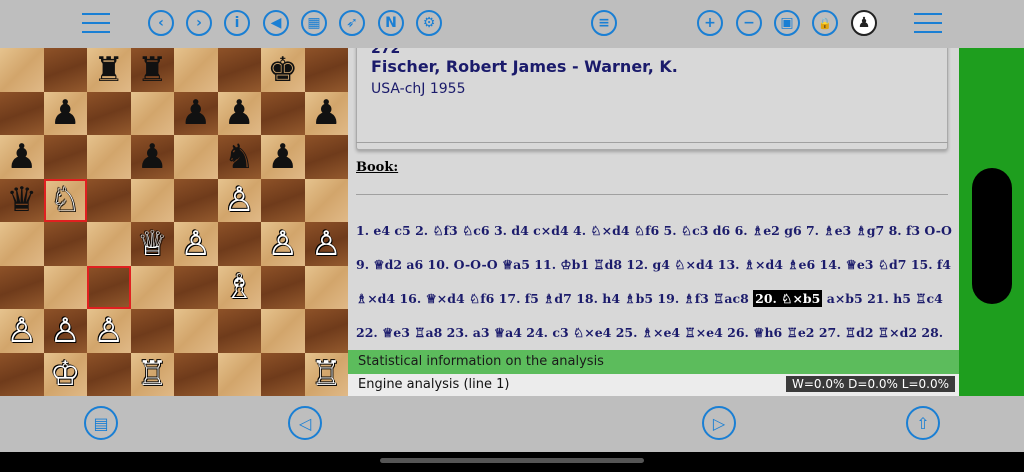 This screenshot has height=472, width=1024. Describe the element at coordinates (161, 23) in the screenshot. I see `prev-button: ‹` at that location.